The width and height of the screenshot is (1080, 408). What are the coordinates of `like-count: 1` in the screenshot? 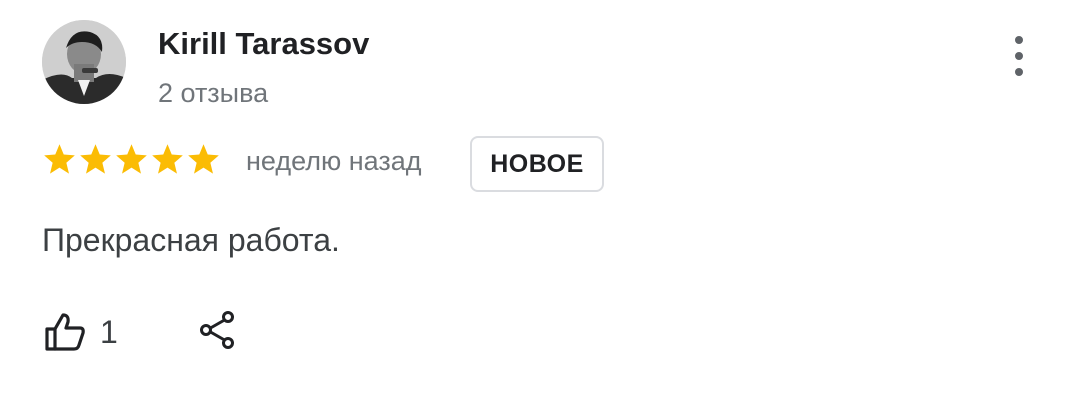 It's located at (109, 331).